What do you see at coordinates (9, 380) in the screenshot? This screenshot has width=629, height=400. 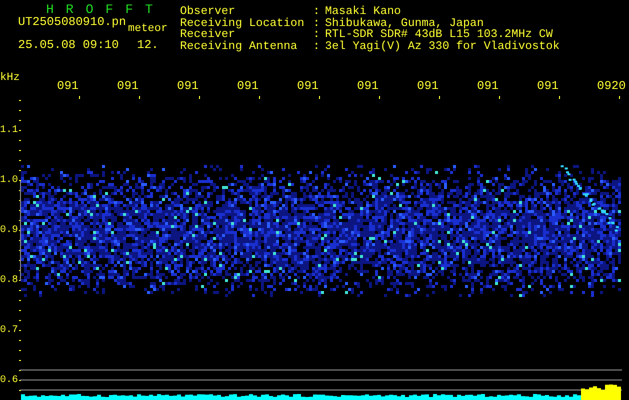 I see `frequency-label: 0.6` at bounding box center [9, 380].